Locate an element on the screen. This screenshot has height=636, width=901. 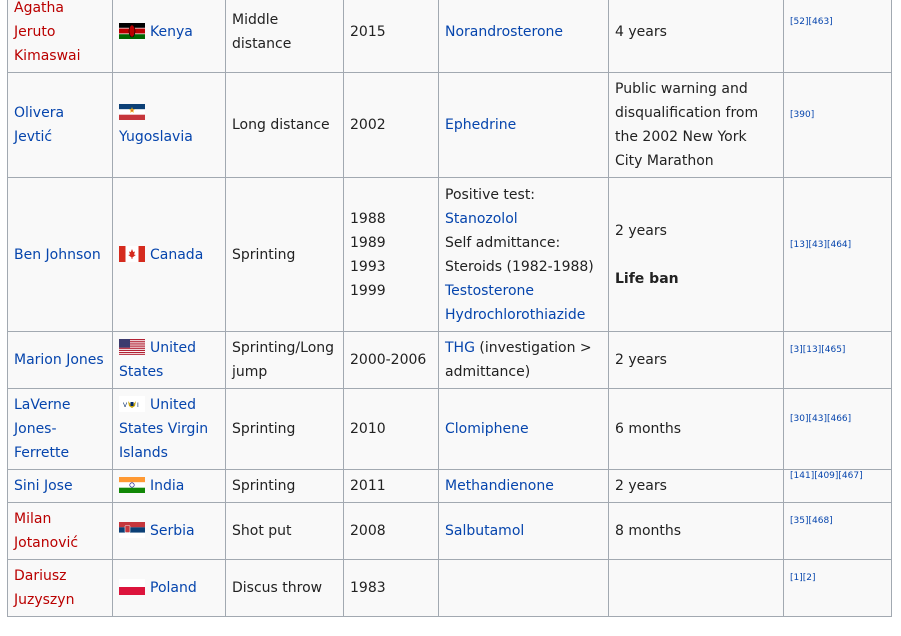
usvi-flag-icon: VI is located at coordinates (132, 404).